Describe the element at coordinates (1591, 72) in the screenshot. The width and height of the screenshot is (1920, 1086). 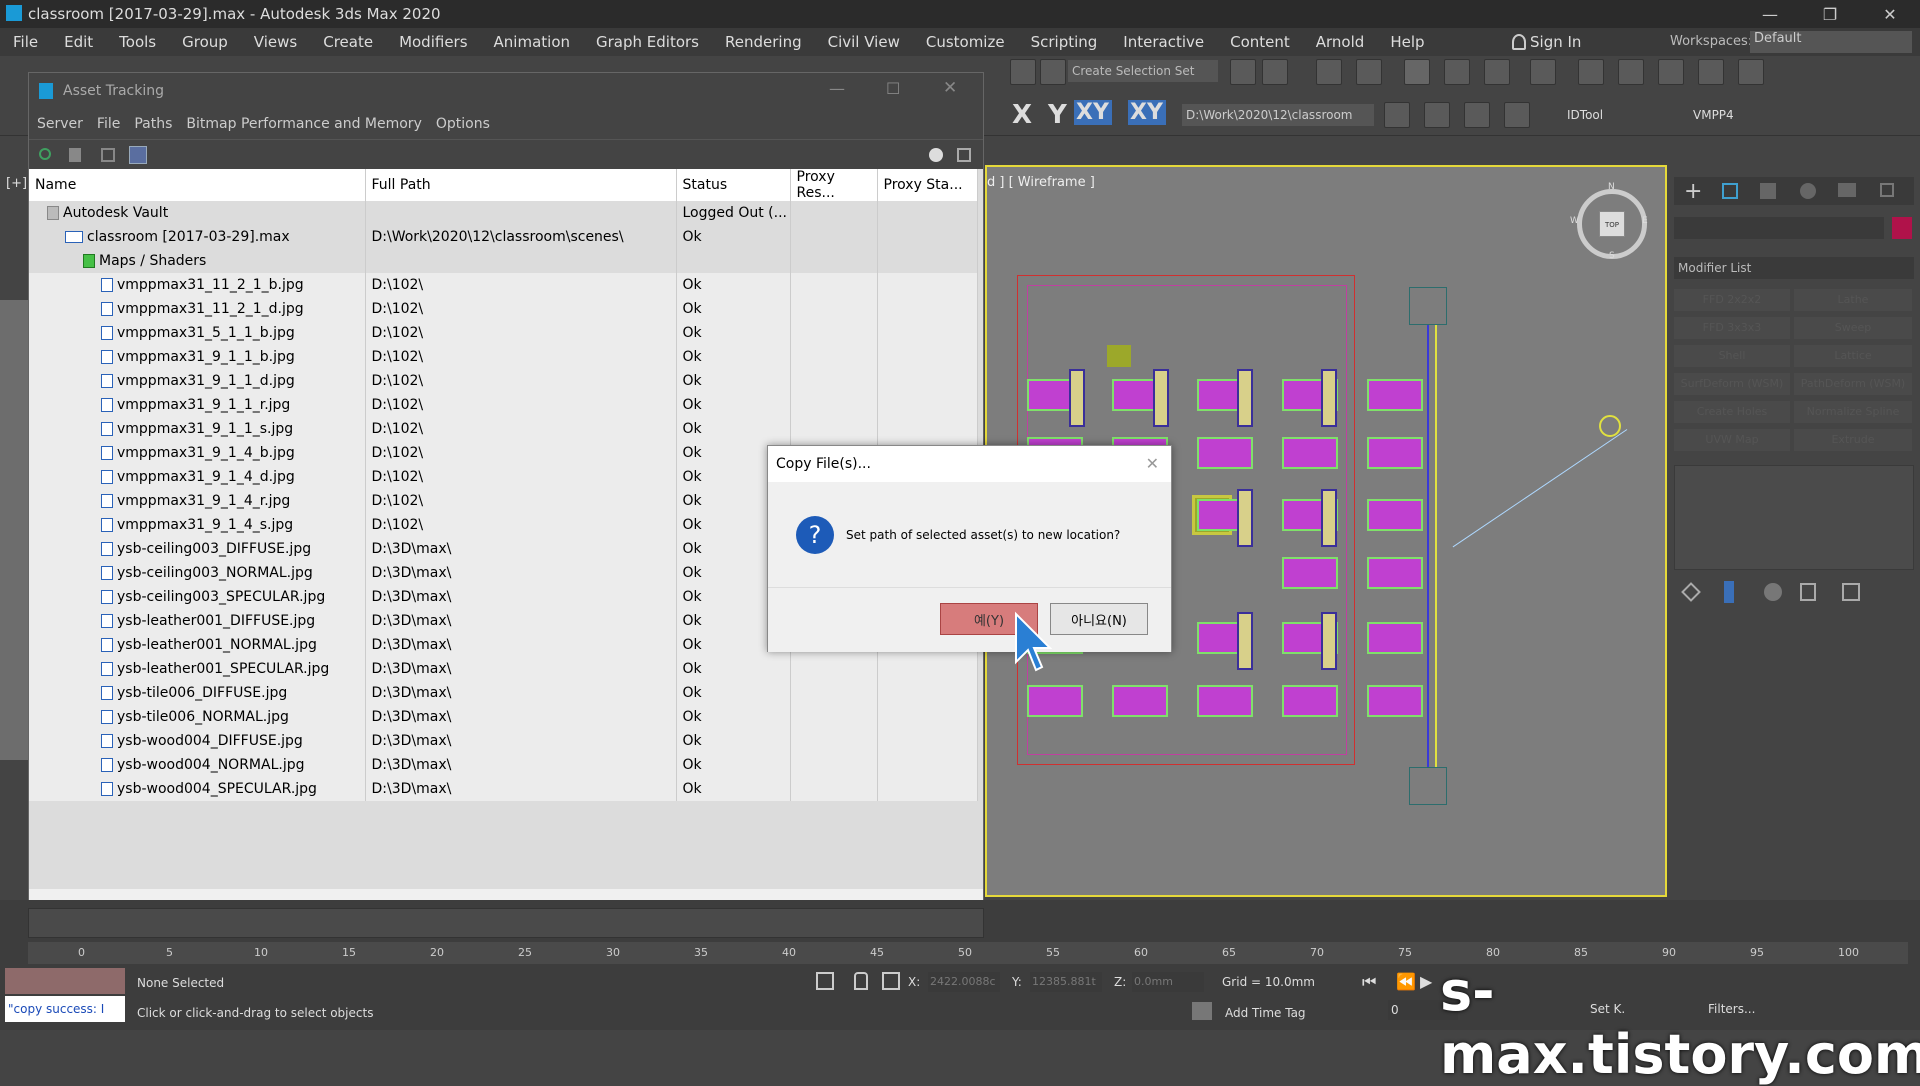
I see `render-frame-icon` at that location.